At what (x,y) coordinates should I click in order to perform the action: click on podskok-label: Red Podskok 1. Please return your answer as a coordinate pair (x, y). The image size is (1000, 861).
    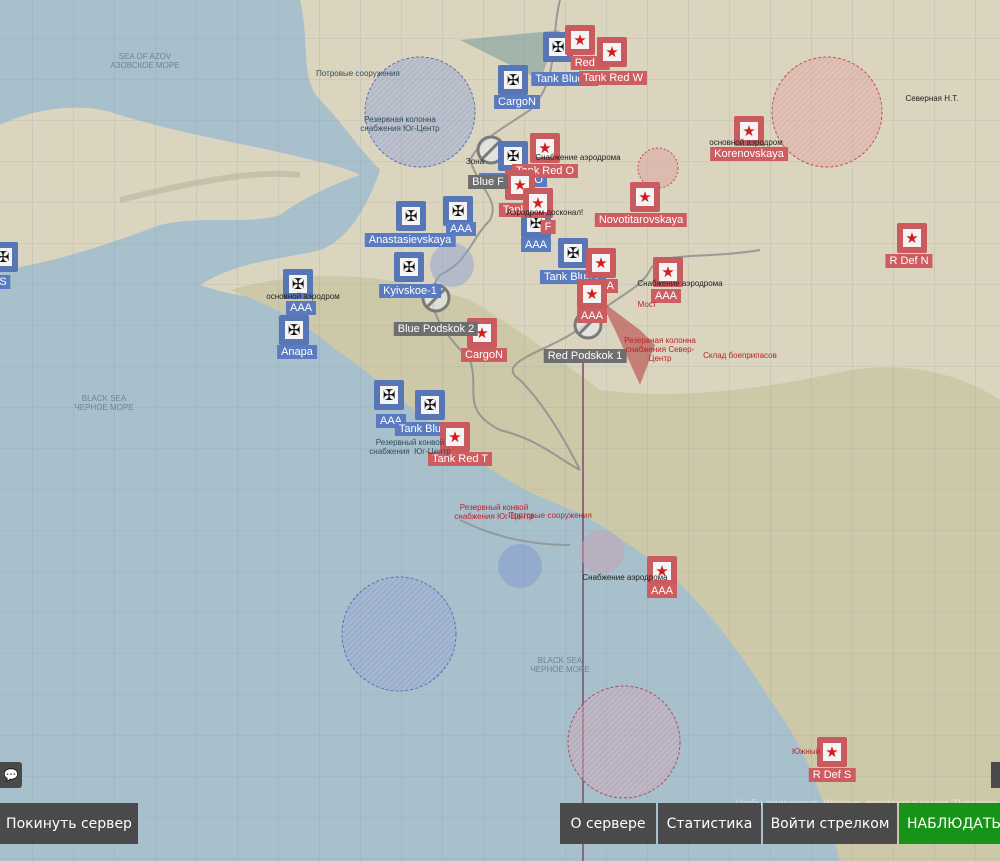
    Looking at the image, I should click on (585, 356).